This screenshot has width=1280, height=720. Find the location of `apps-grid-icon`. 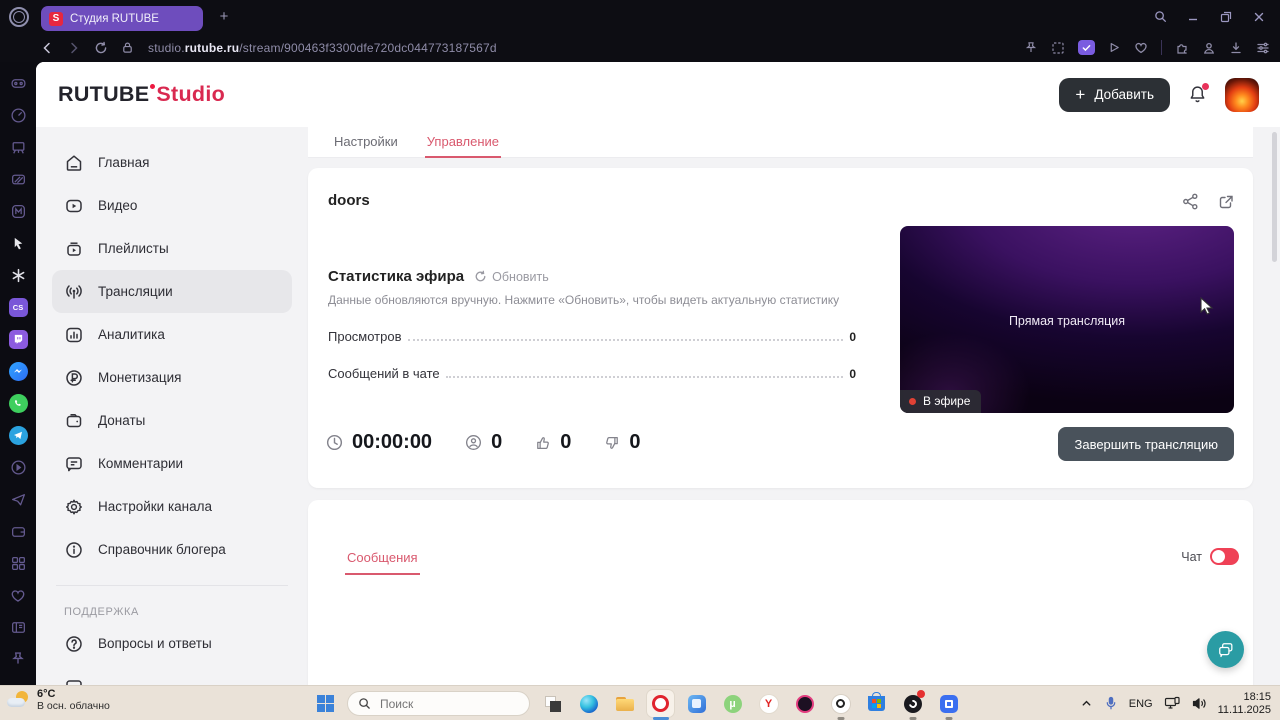

apps-grid-icon is located at coordinates (18, 563).